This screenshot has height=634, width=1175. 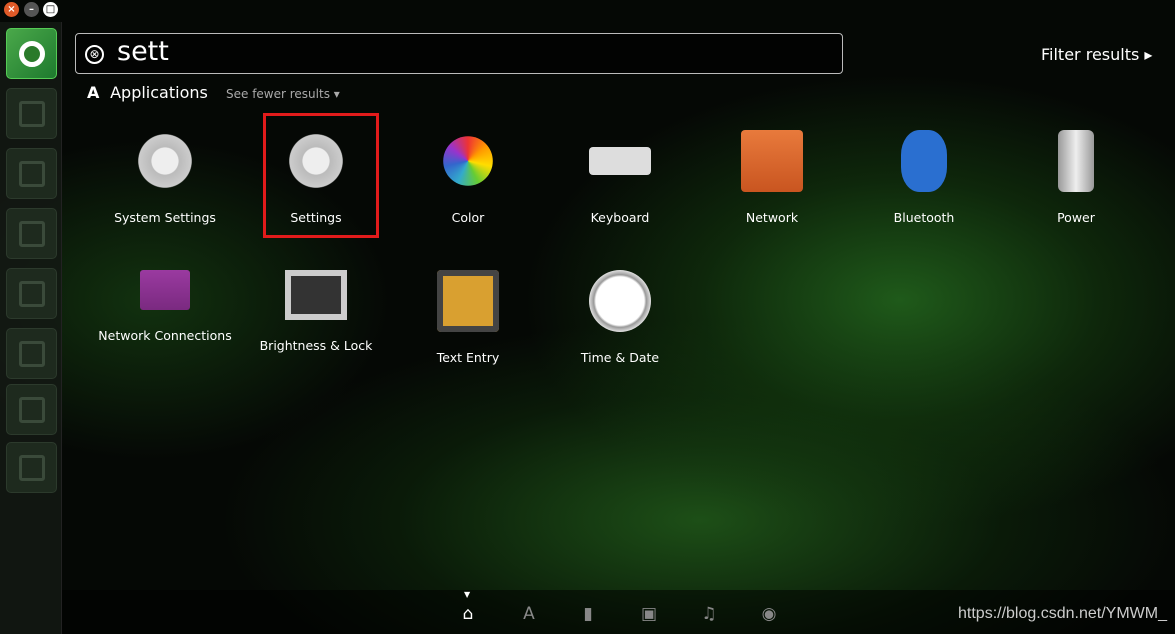 I want to click on bluetooth-icon, so click(x=924, y=161).